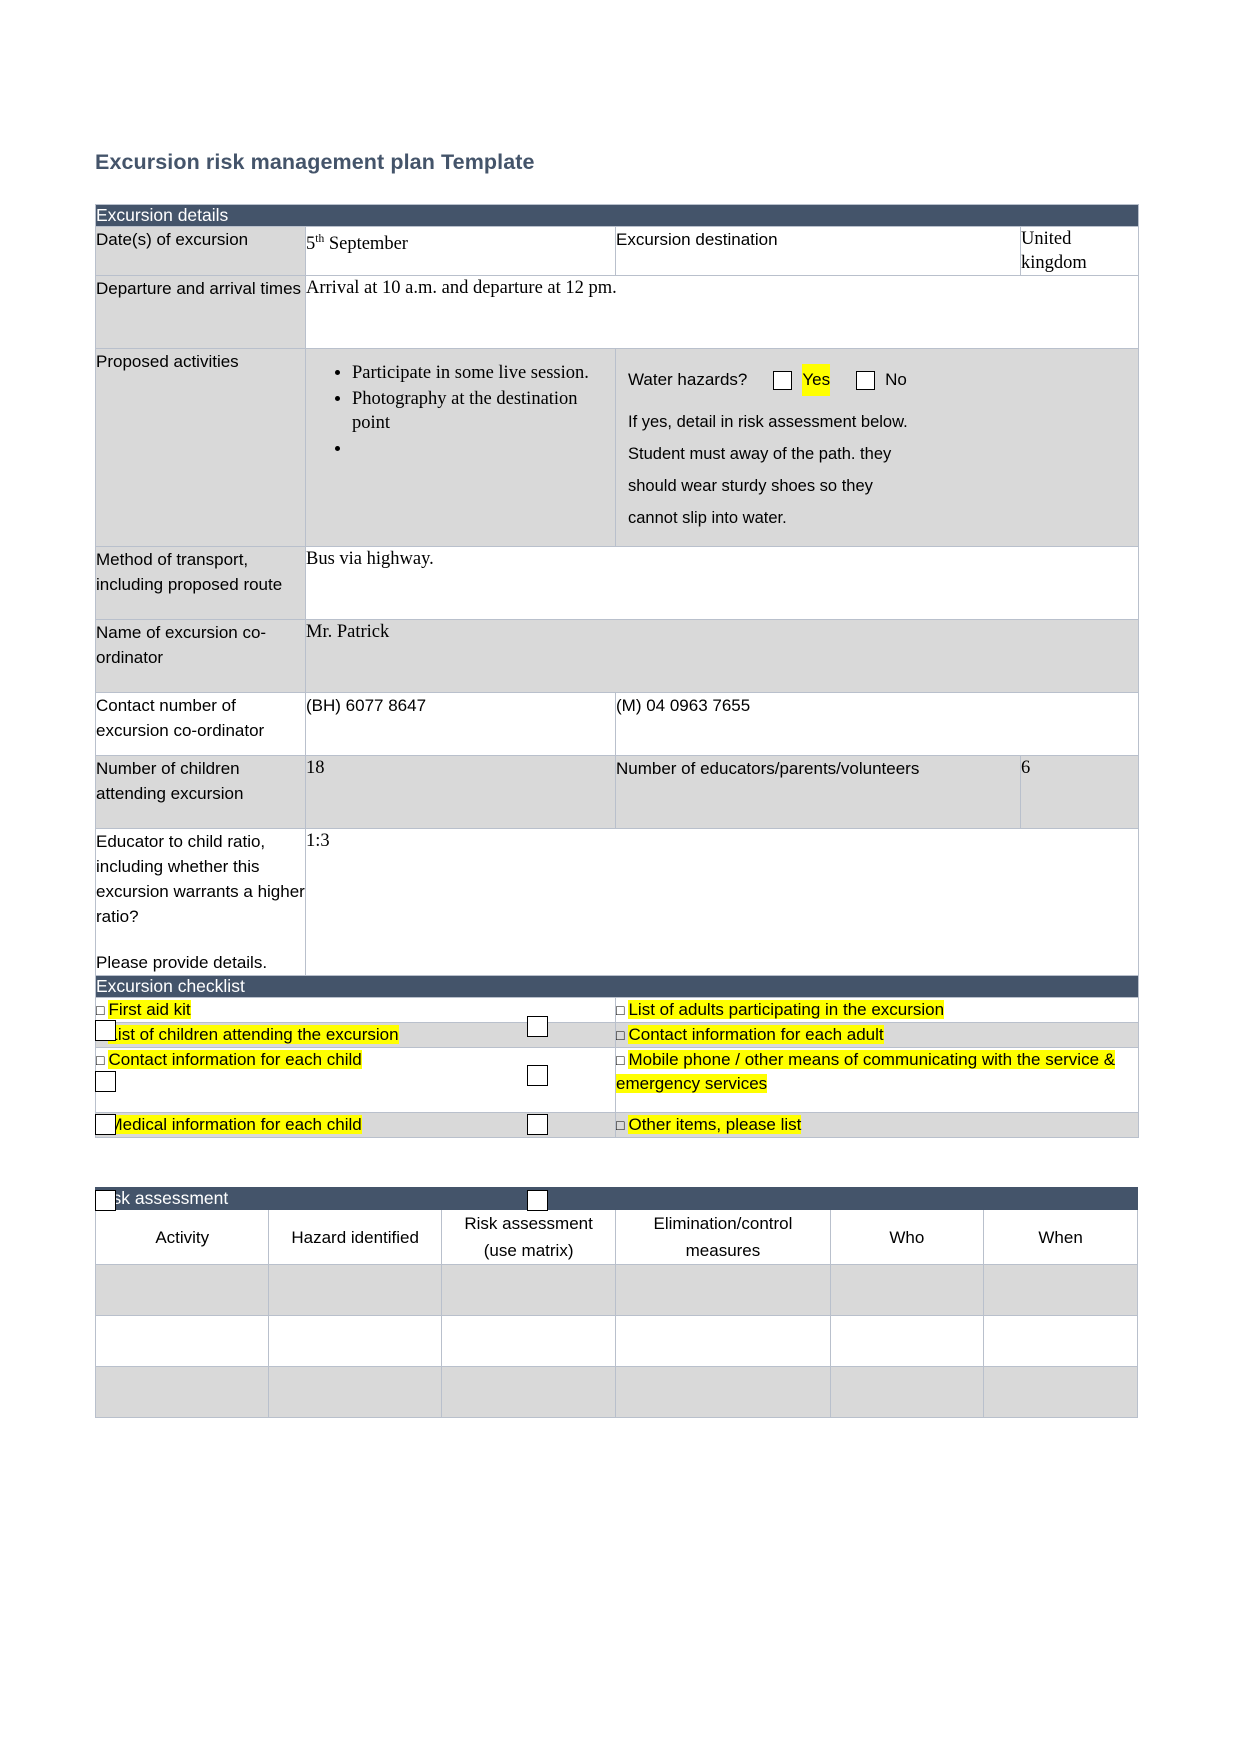  I want to click on checklist-item-label: First aid kit, so click(149, 1009).